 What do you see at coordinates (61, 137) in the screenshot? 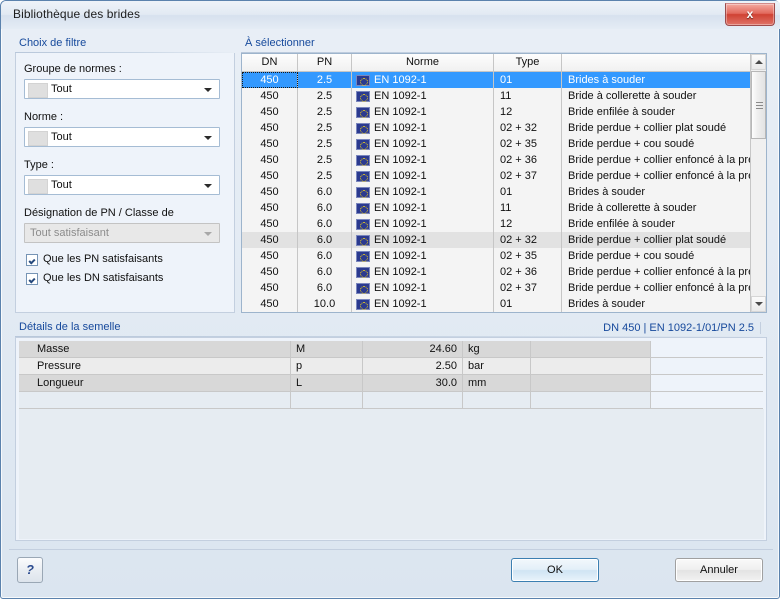
I see `combo-norme-value: Tout` at bounding box center [61, 137].